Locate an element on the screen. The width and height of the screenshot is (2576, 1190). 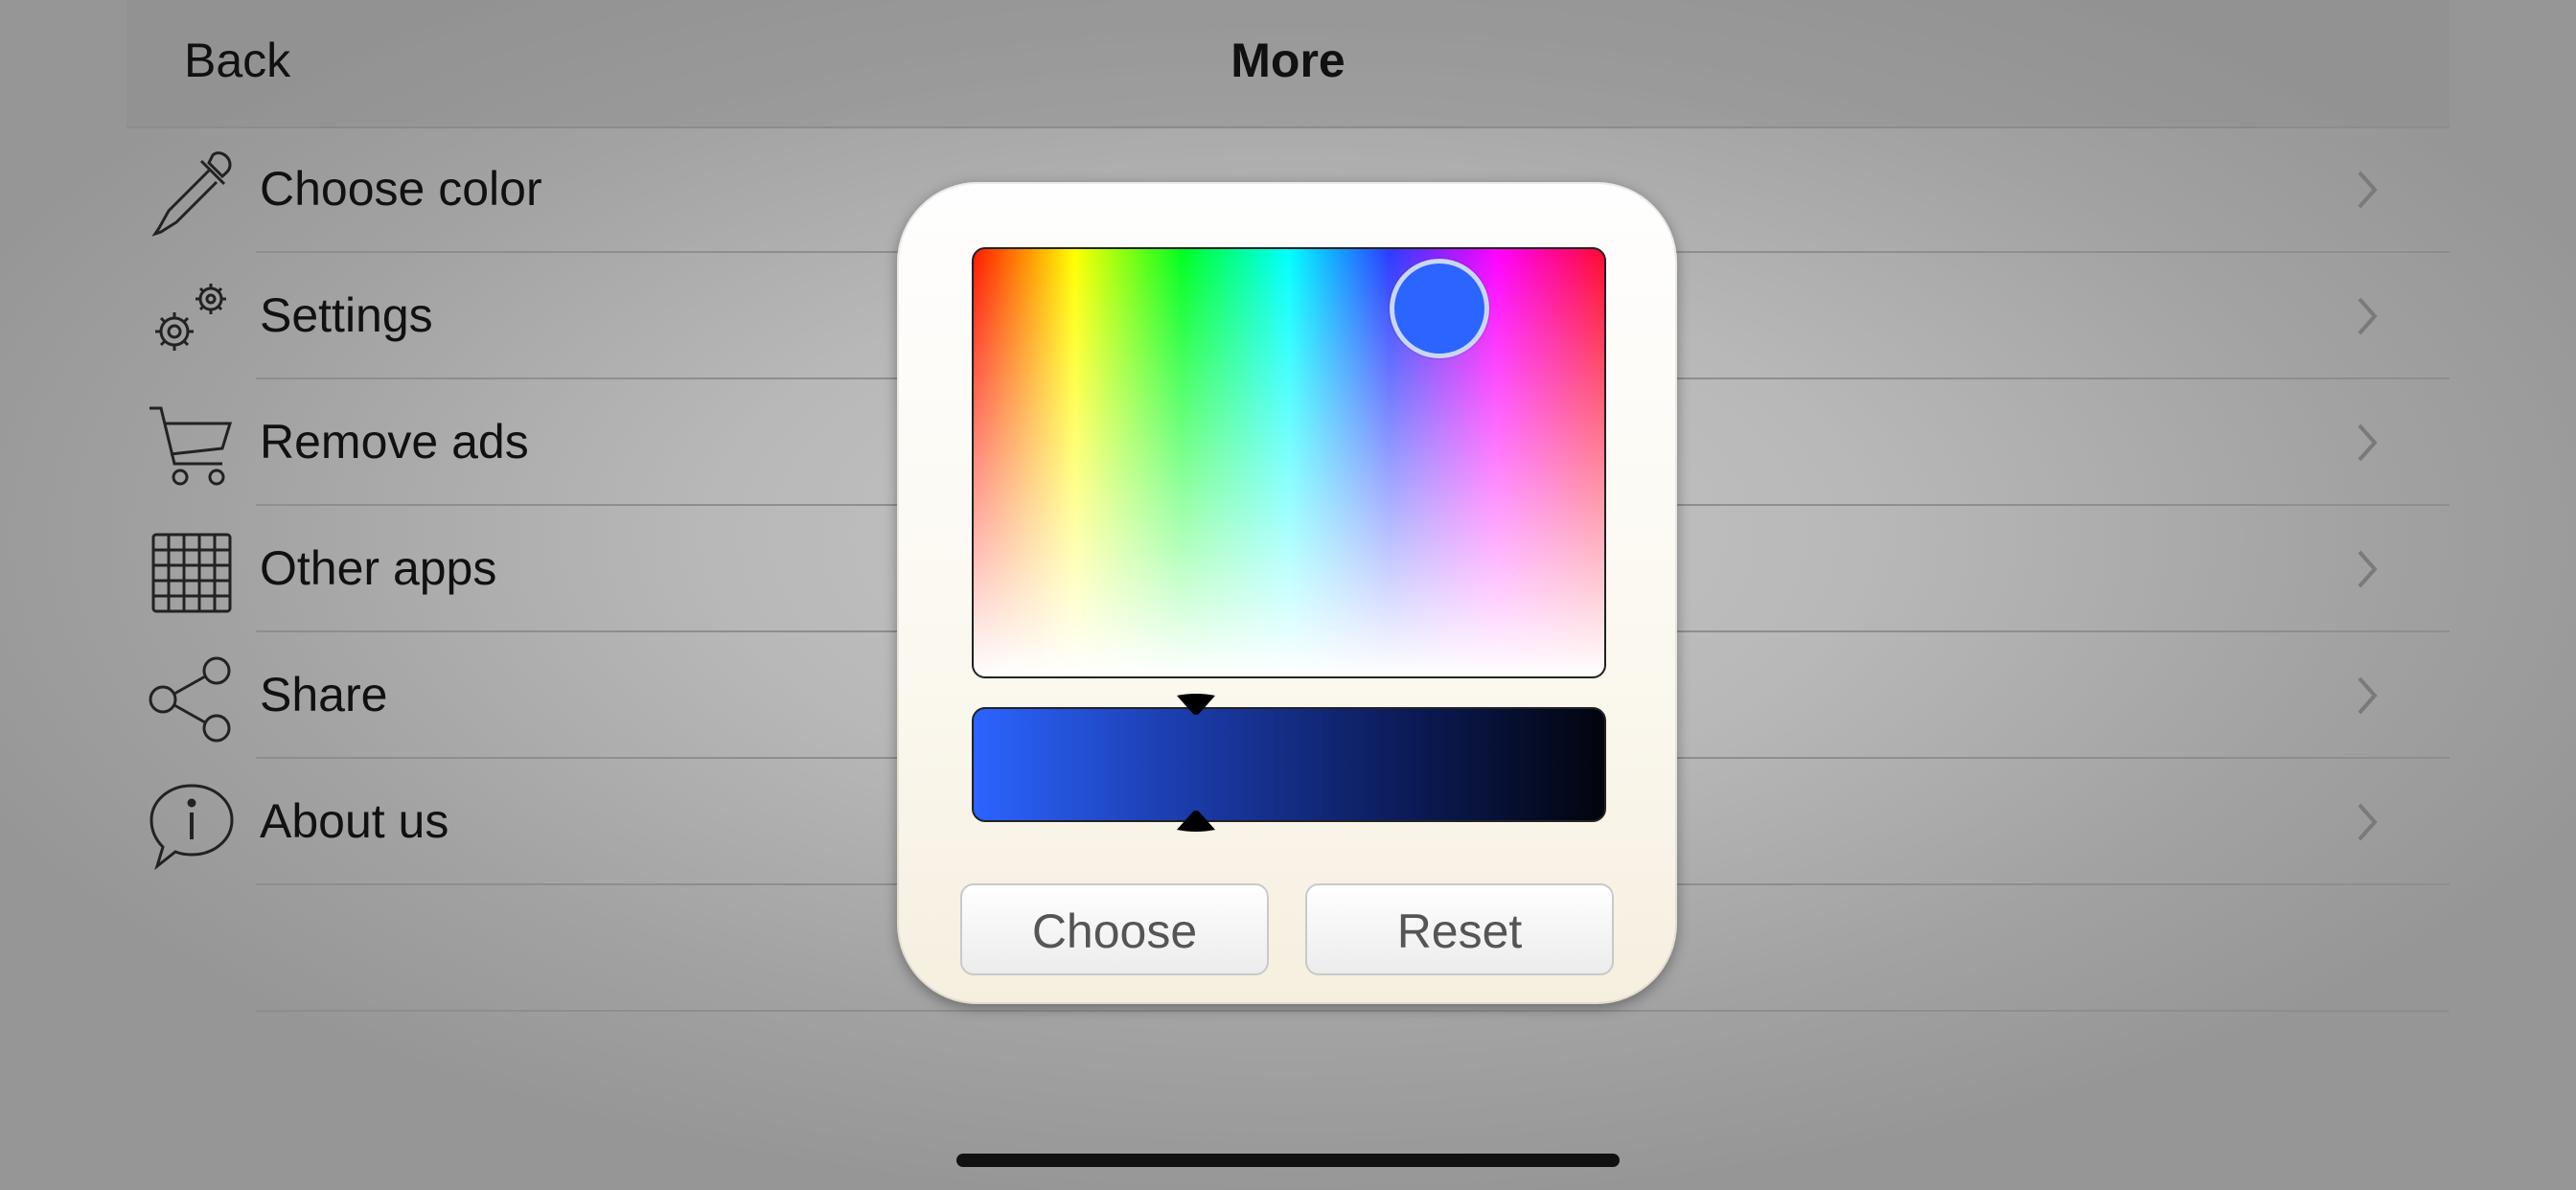
info-bubble-icon is located at coordinates (192, 827).